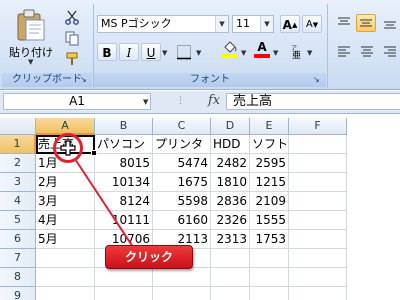 The height and width of the screenshot is (300, 400). I want to click on column-header-d: D, so click(230, 126).